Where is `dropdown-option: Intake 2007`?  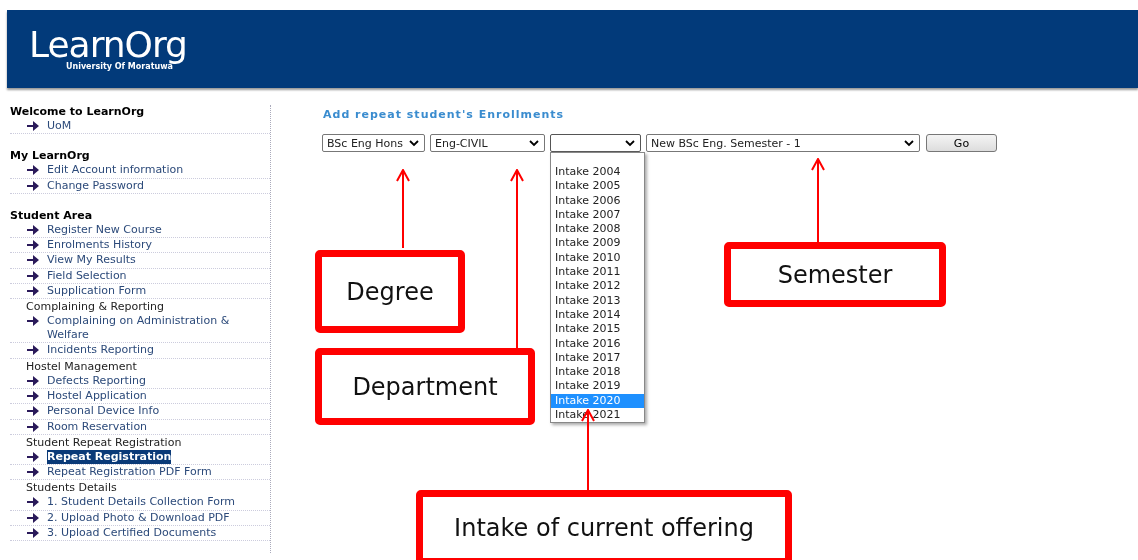 dropdown-option: Intake 2007 is located at coordinates (597, 215).